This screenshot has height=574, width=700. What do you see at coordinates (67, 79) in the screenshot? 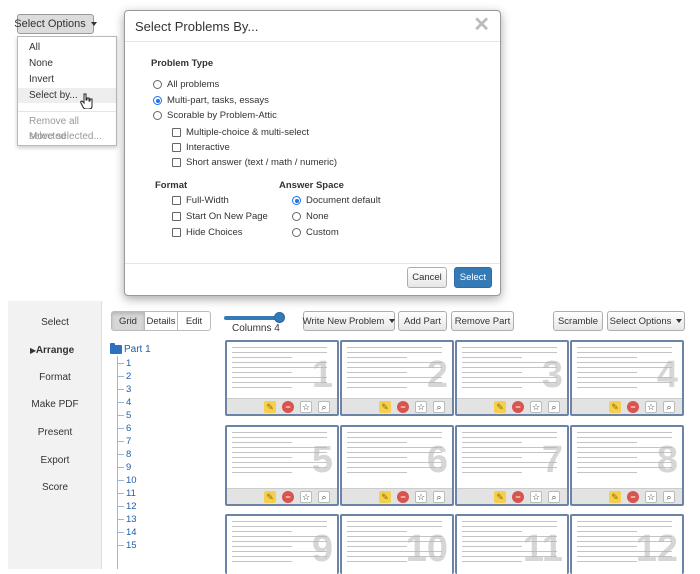
I see `menu-item-invert: Invert` at bounding box center [67, 79].